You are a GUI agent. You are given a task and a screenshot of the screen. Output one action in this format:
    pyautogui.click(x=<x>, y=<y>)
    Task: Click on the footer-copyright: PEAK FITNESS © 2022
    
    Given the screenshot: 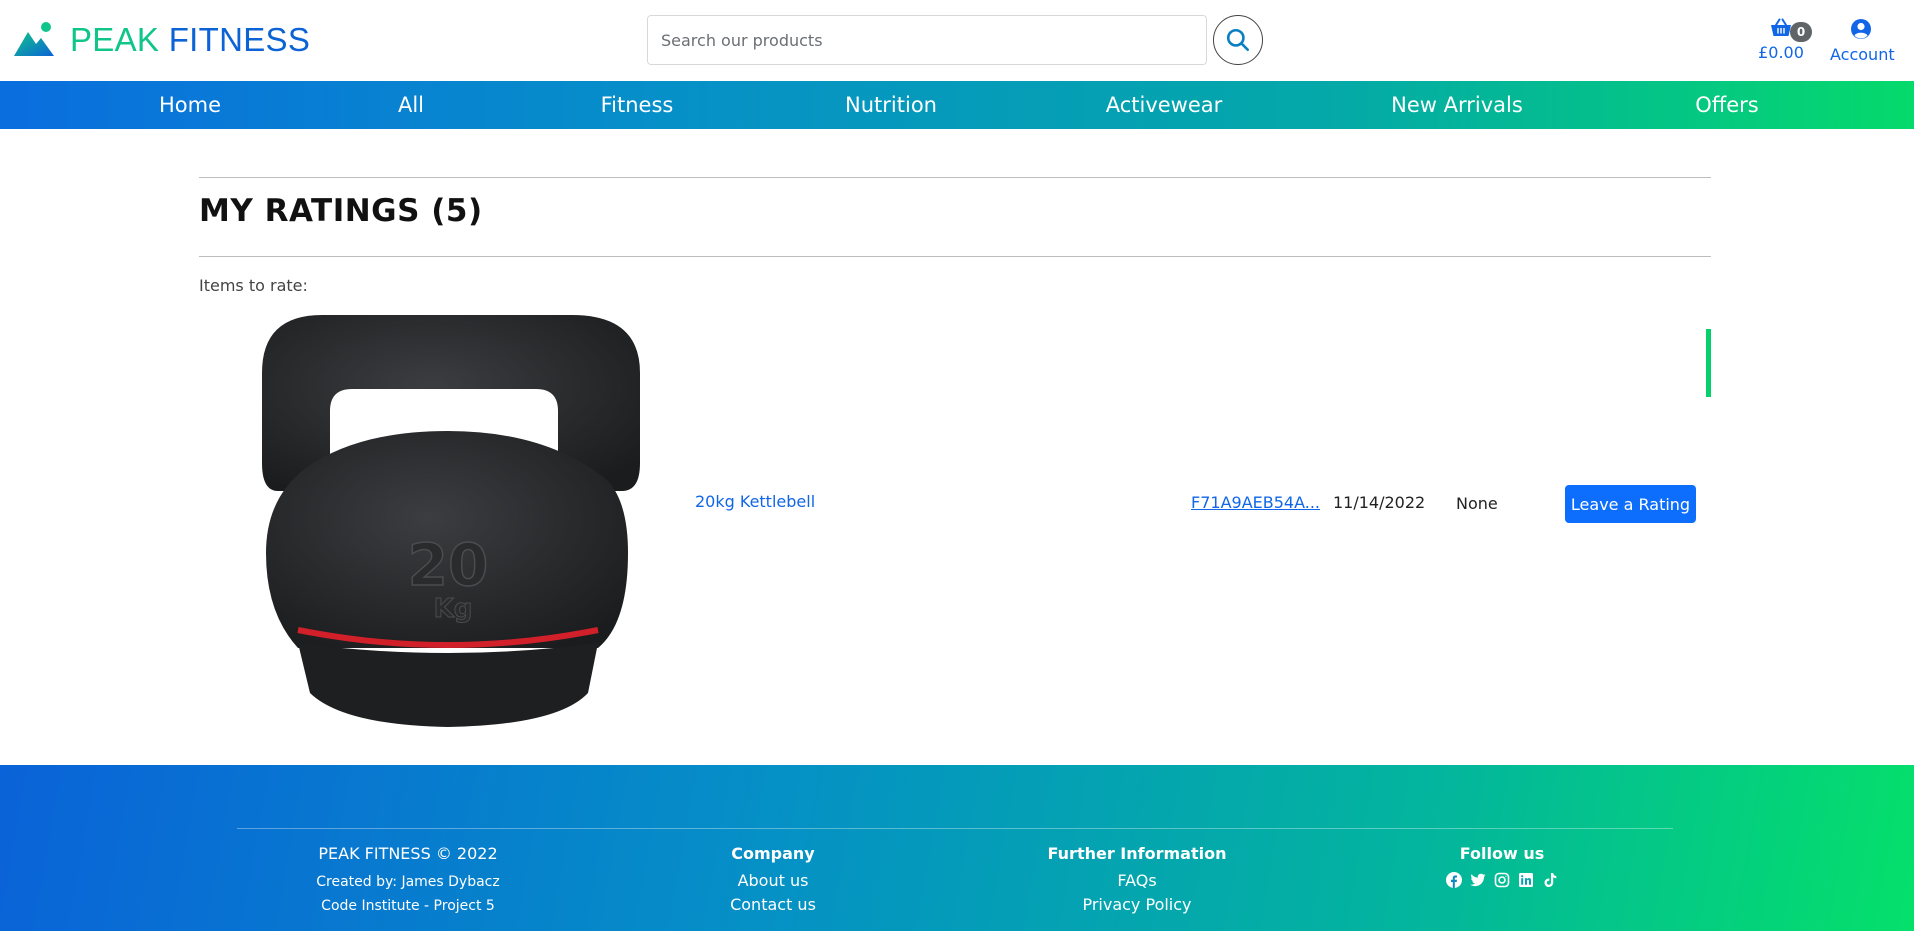 What is the action you would take?
    pyautogui.click(x=408, y=853)
    